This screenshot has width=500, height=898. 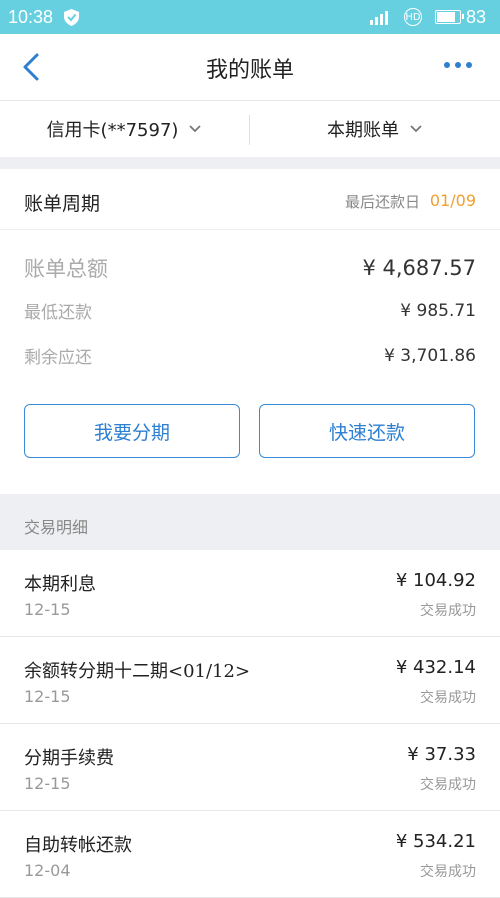 I want to click on tx-amount: ¥ 104.92, so click(x=435, y=580).